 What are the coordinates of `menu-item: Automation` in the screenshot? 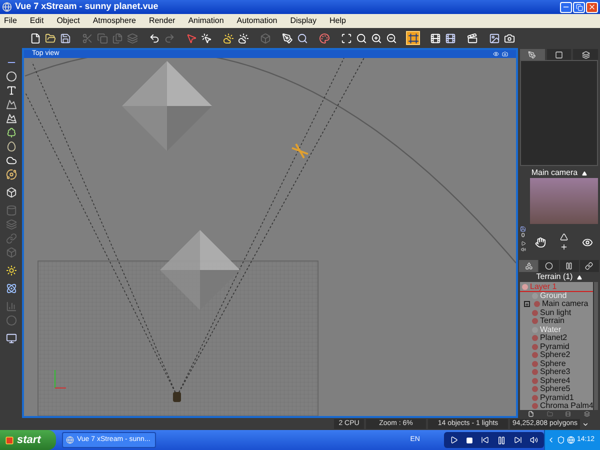 It's located at (257, 21).